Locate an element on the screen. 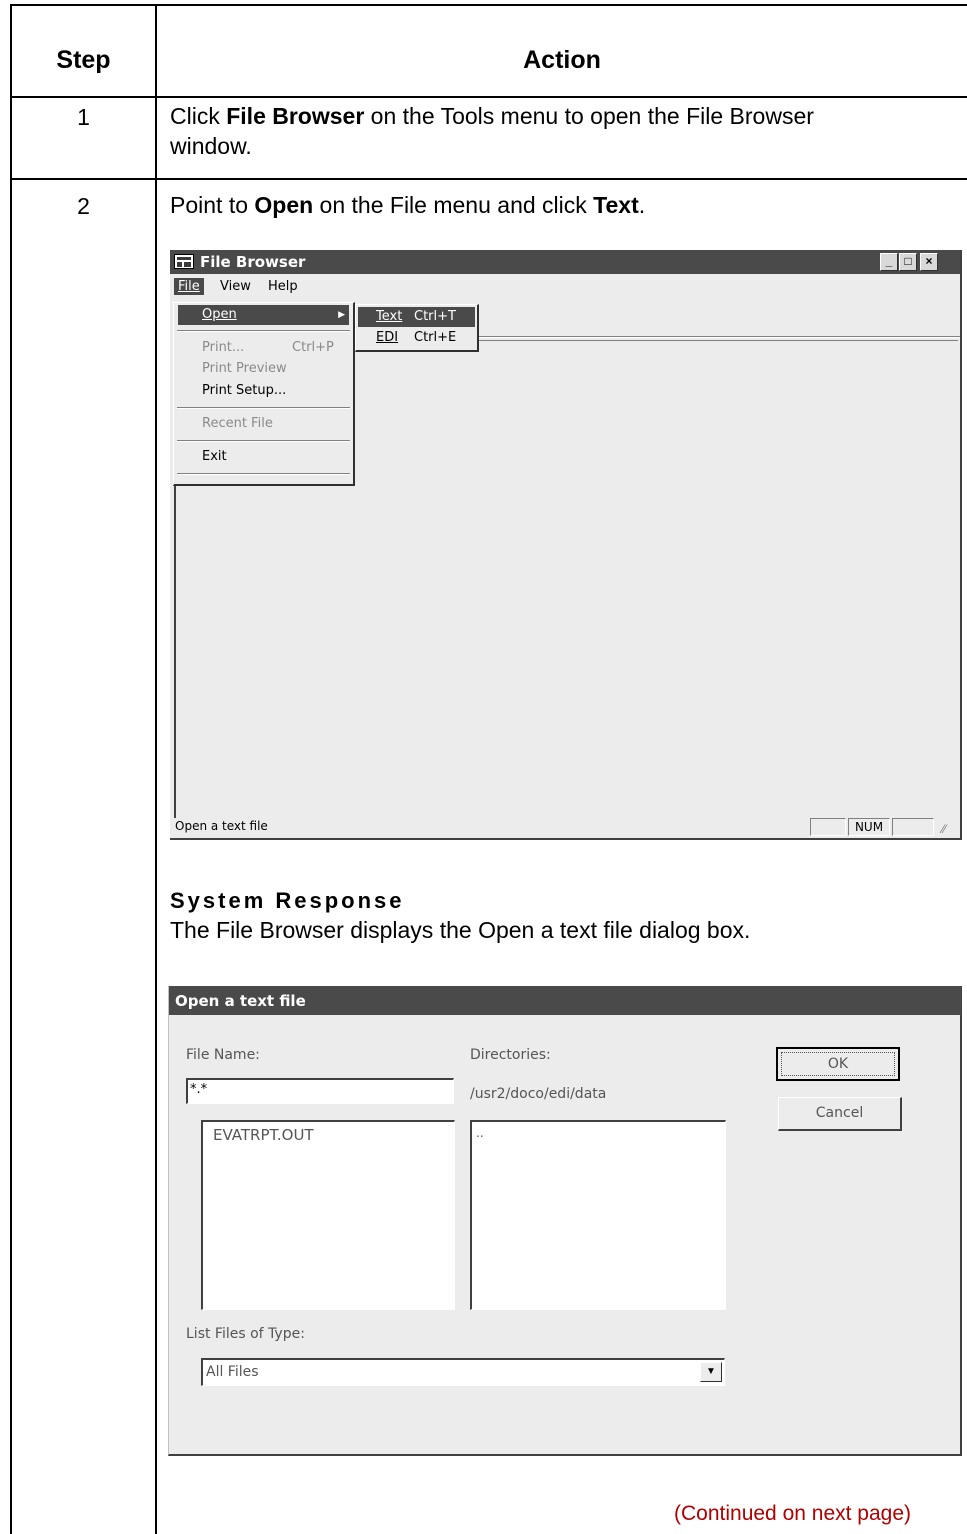 Image resolution: width=967 pixels, height=1534 pixels. list-item: .. is located at coordinates (480, 1133).